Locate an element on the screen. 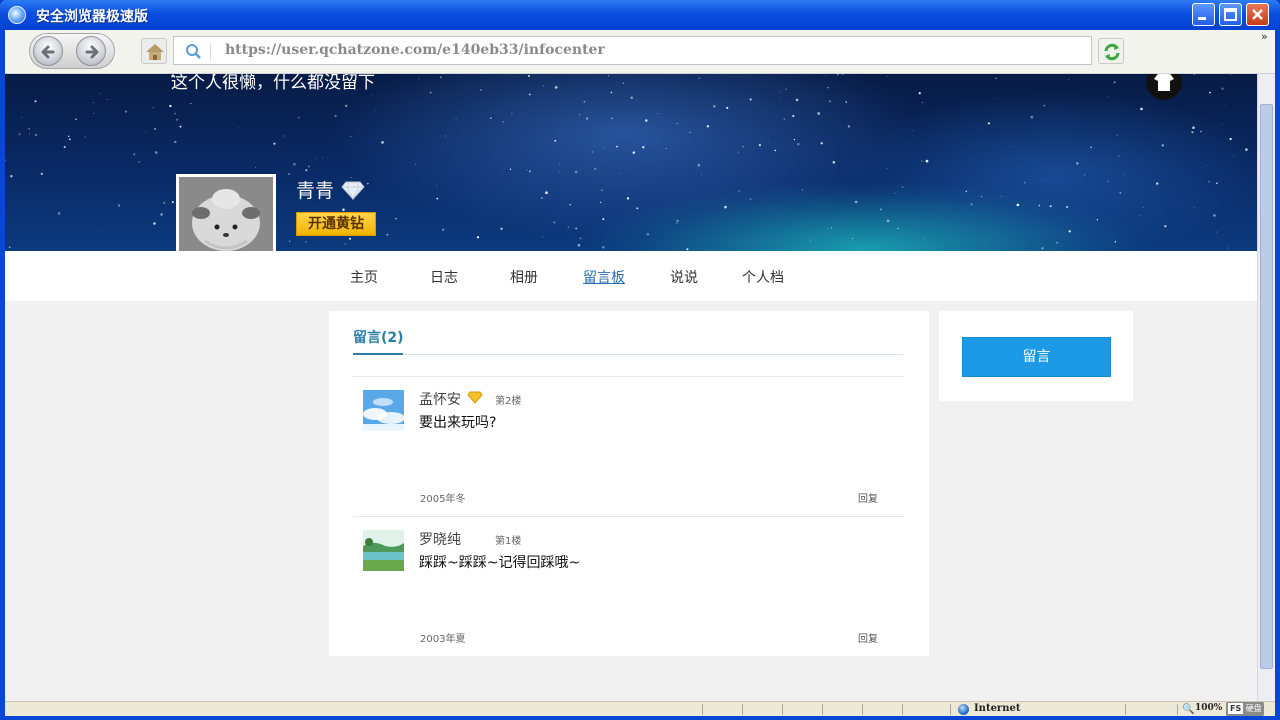  window-frame-bottom is located at coordinates (640, 718).